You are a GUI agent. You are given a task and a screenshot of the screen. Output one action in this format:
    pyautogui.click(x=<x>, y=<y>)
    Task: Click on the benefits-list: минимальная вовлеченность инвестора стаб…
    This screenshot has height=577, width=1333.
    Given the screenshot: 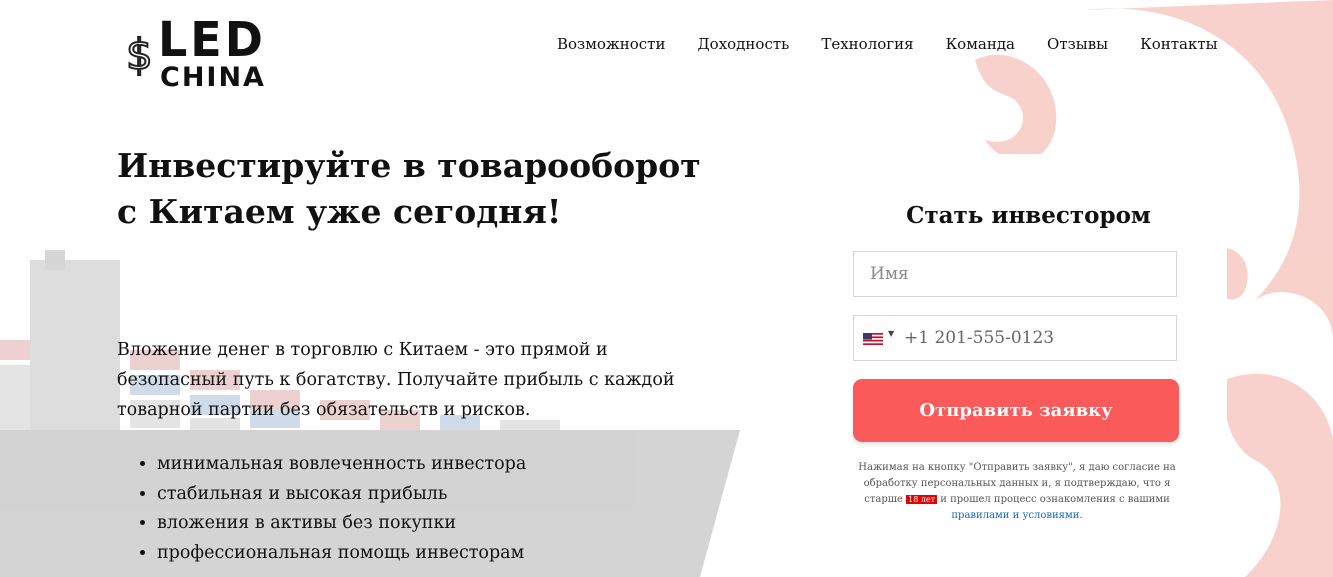 What is the action you would take?
    pyautogui.click(x=321, y=509)
    